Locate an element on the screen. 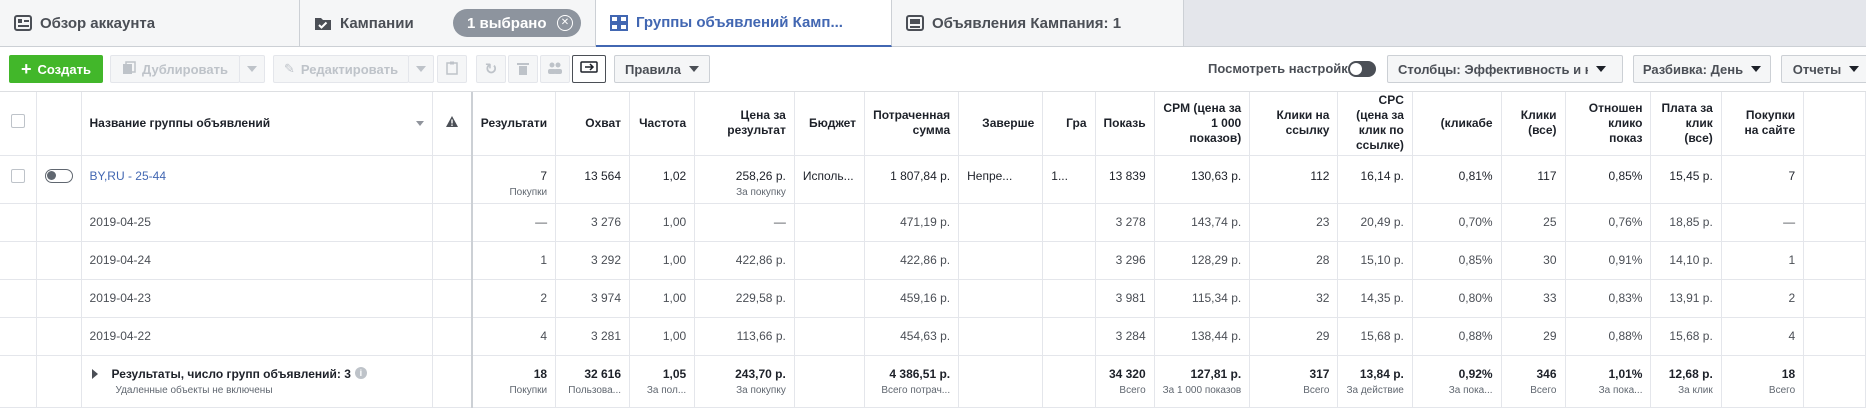  selected-count-pill: 1 выбрано ✕ is located at coordinates (517, 23).